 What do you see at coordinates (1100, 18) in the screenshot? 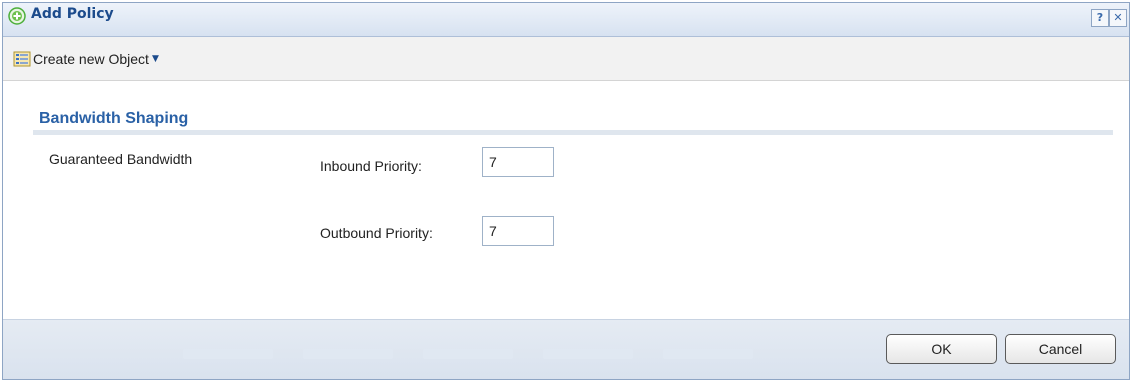
I see `help-icon: ?` at bounding box center [1100, 18].